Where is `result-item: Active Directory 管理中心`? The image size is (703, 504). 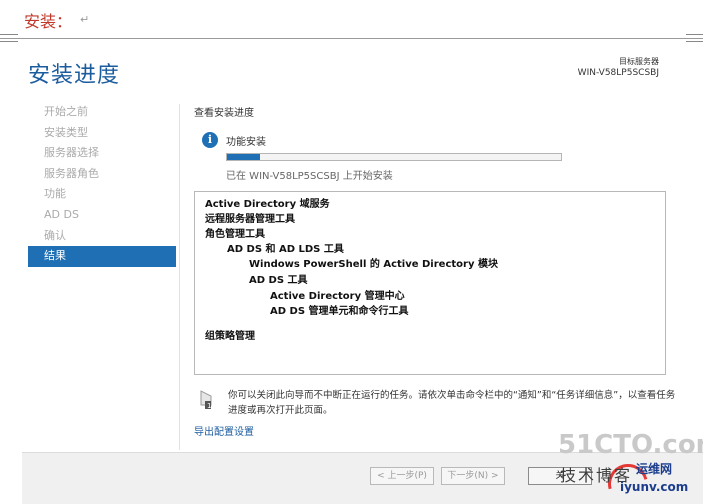 result-item: Active Directory 管理中心 is located at coordinates (337, 296).